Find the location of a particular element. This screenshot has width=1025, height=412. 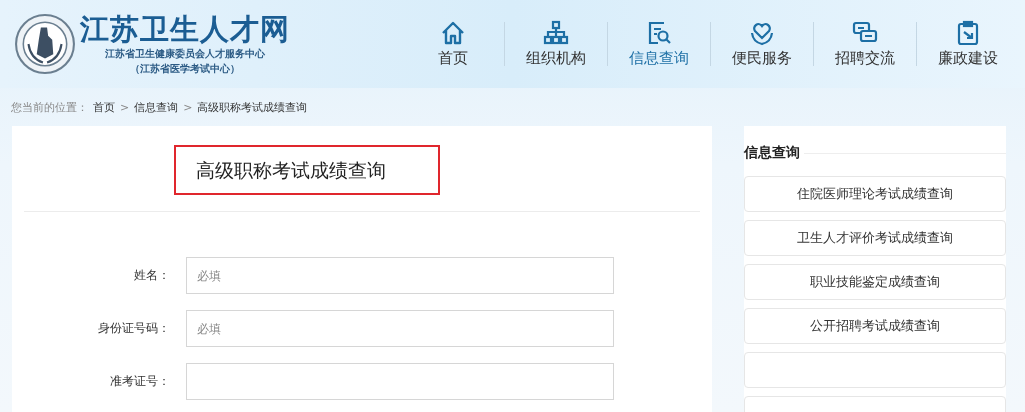

site-subtitle: （江苏省医学考试中心） is located at coordinates (185, 69).